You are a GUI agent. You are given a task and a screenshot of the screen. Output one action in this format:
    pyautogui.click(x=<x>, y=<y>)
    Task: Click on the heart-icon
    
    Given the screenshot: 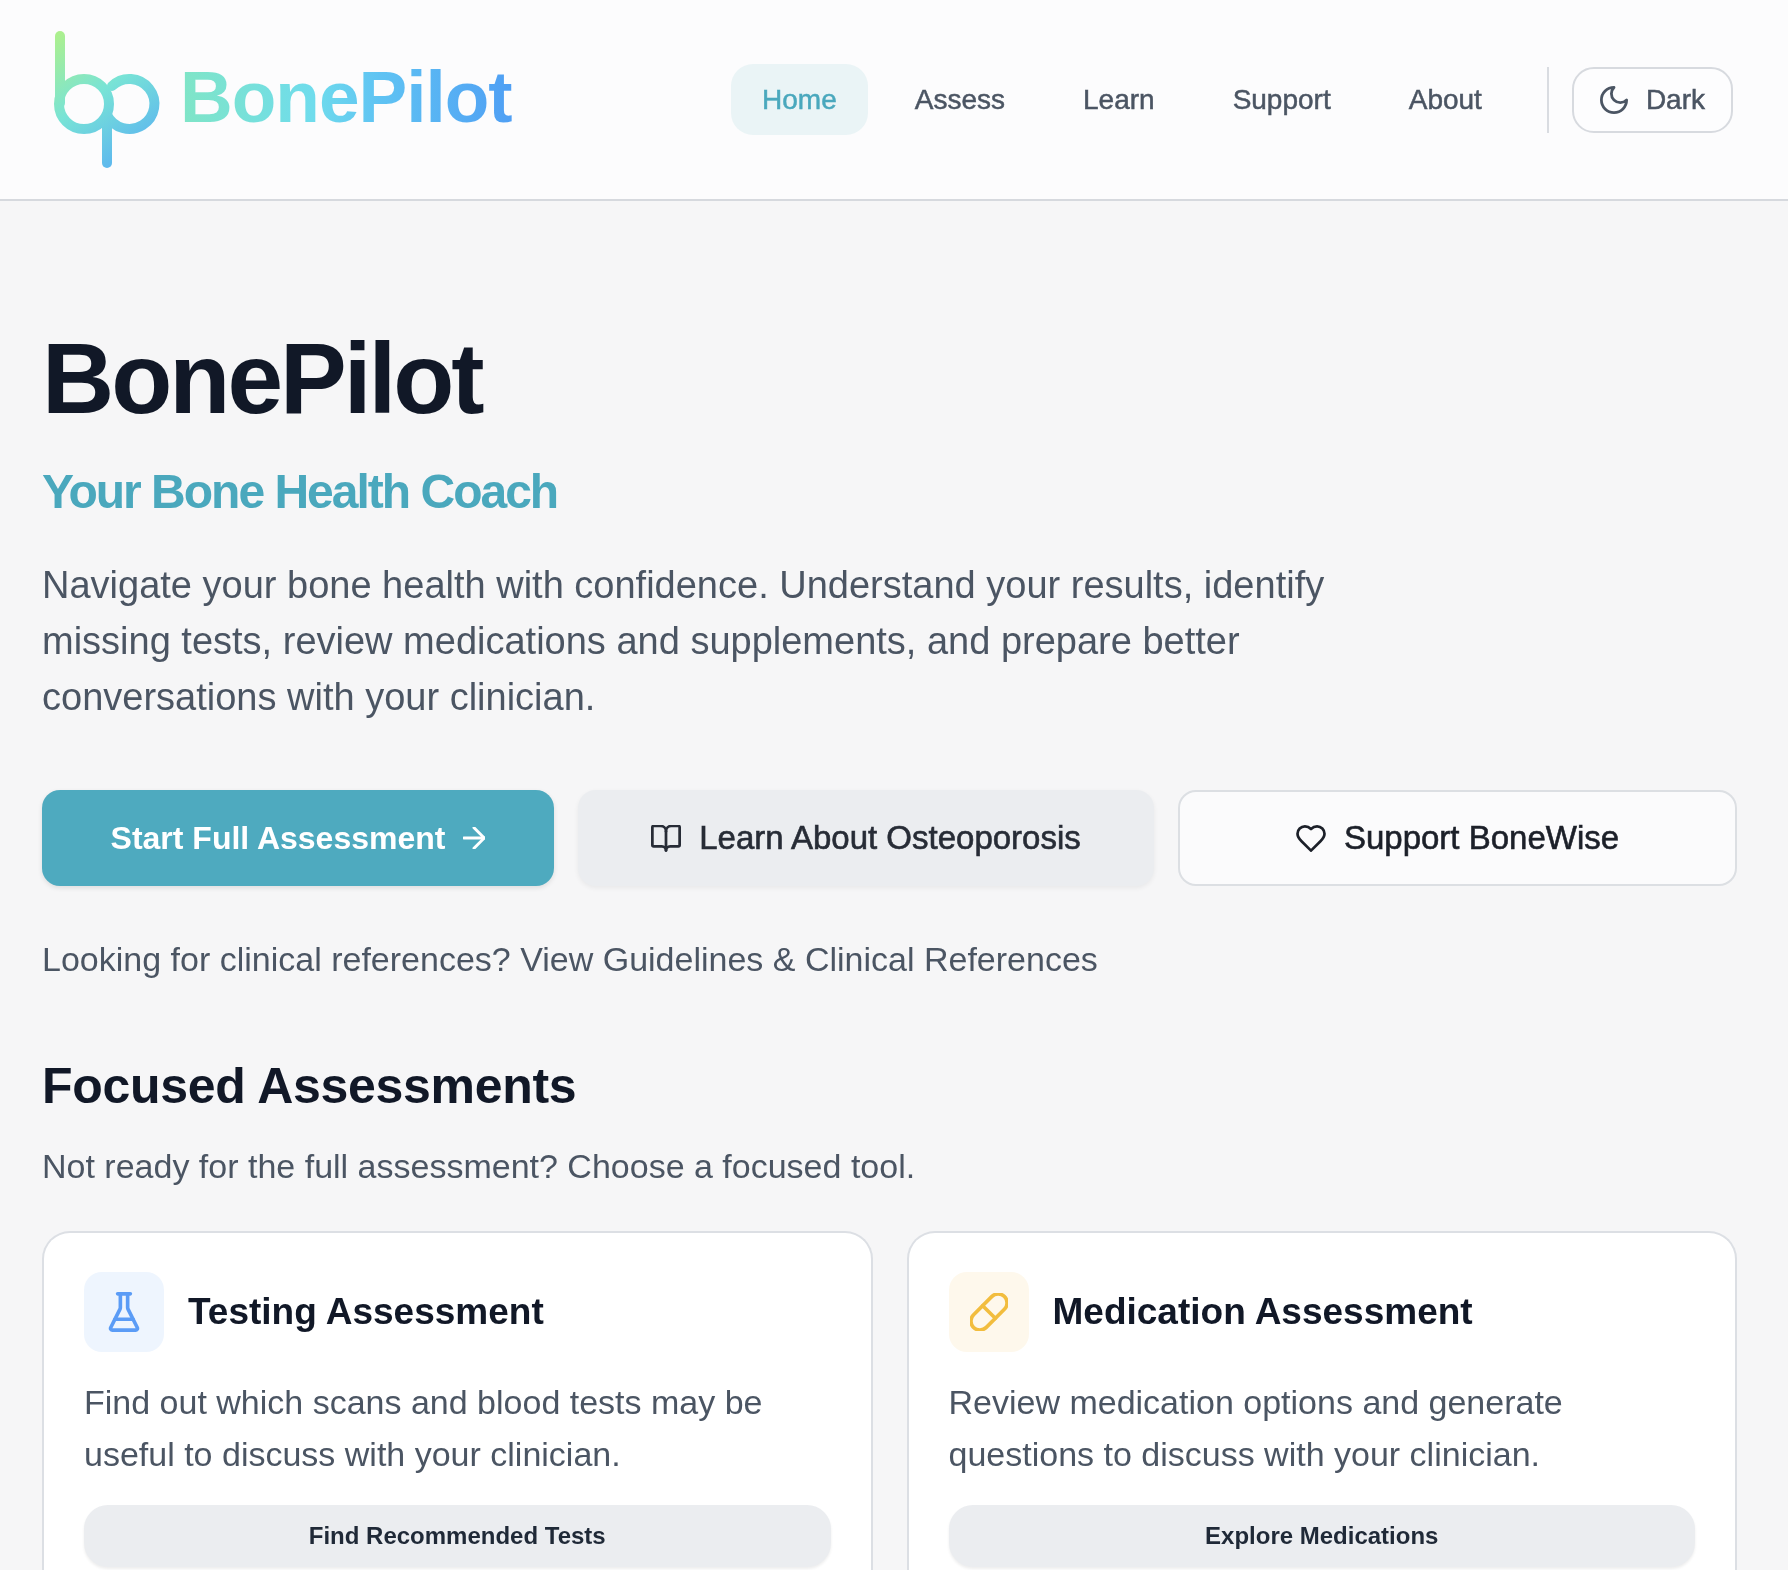 What is the action you would take?
    pyautogui.click(x=1310, y=838)
    